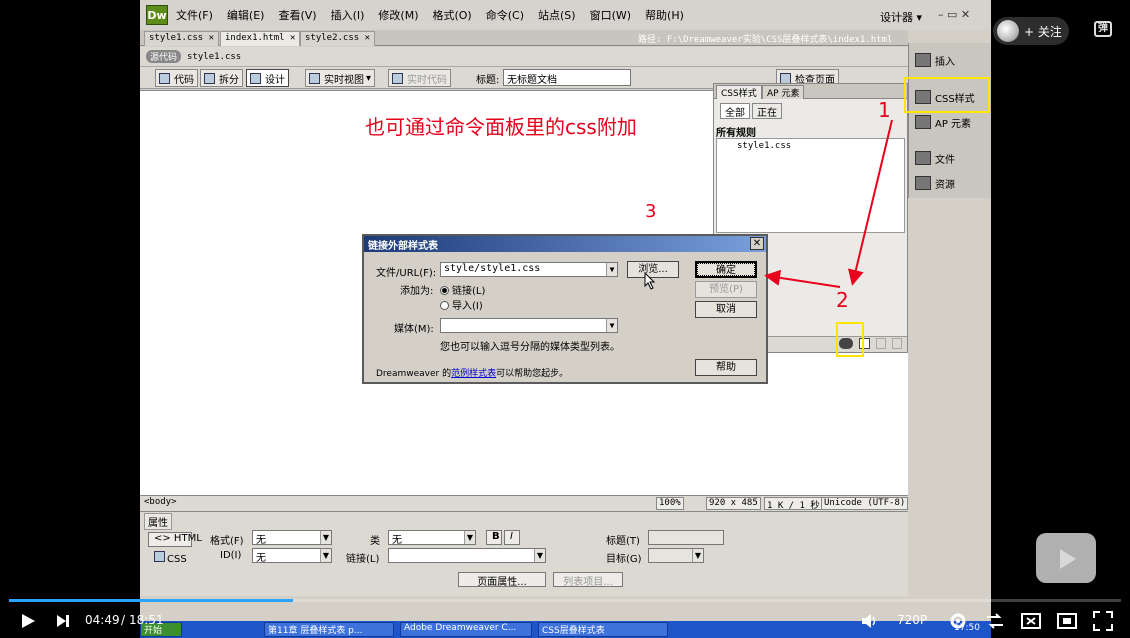  I want to click on tv-logo-icon, so click(1066, 558).